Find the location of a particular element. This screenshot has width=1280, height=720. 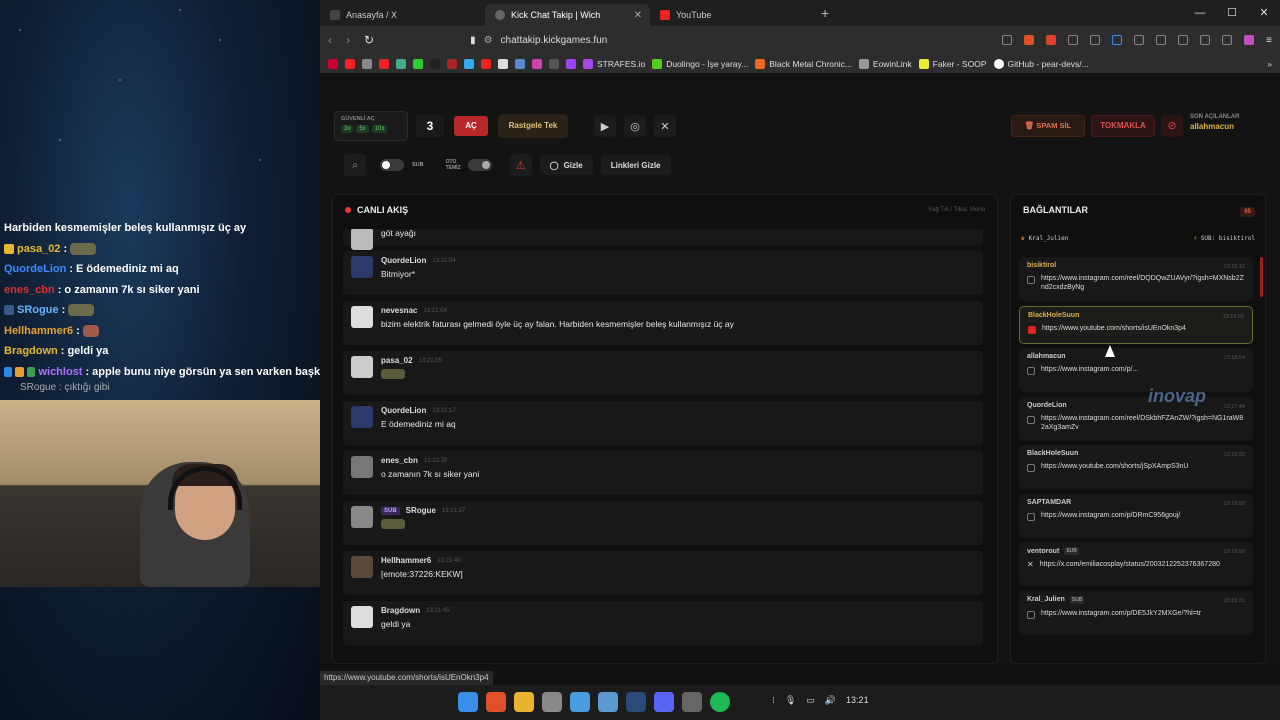

link-user: Kral_Julien is located at coordinates (1046, 599).